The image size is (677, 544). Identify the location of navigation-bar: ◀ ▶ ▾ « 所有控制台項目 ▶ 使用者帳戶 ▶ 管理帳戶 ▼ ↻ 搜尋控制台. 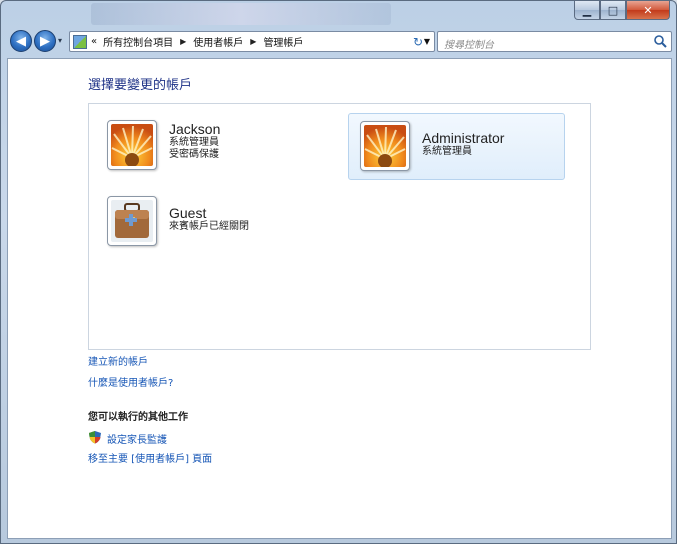
(339, 42).